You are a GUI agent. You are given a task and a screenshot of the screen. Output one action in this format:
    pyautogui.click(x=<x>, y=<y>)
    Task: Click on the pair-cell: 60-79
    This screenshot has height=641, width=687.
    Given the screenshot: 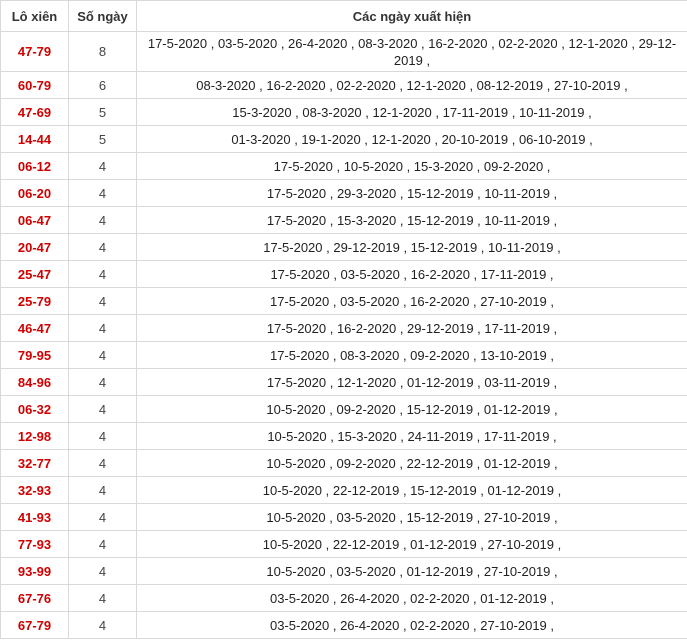 What is the action you would take?
    pyautogui.click(x=34, y=85)
    